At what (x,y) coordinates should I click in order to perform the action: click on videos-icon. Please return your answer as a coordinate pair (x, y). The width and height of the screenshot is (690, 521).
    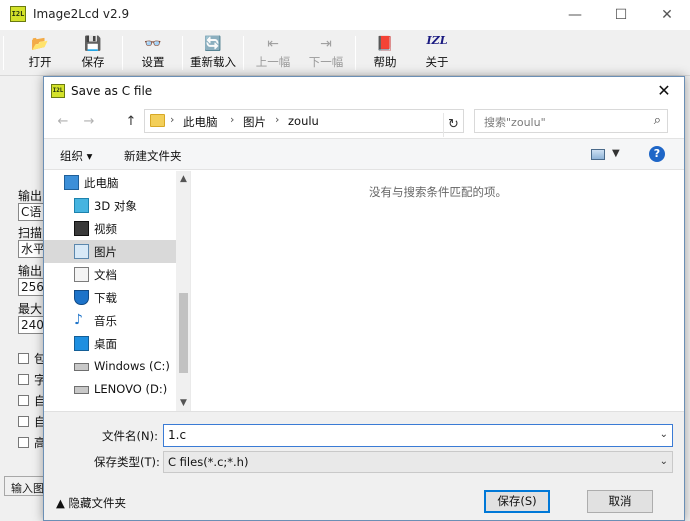
    Looking at the image, I should click on (81, 228).